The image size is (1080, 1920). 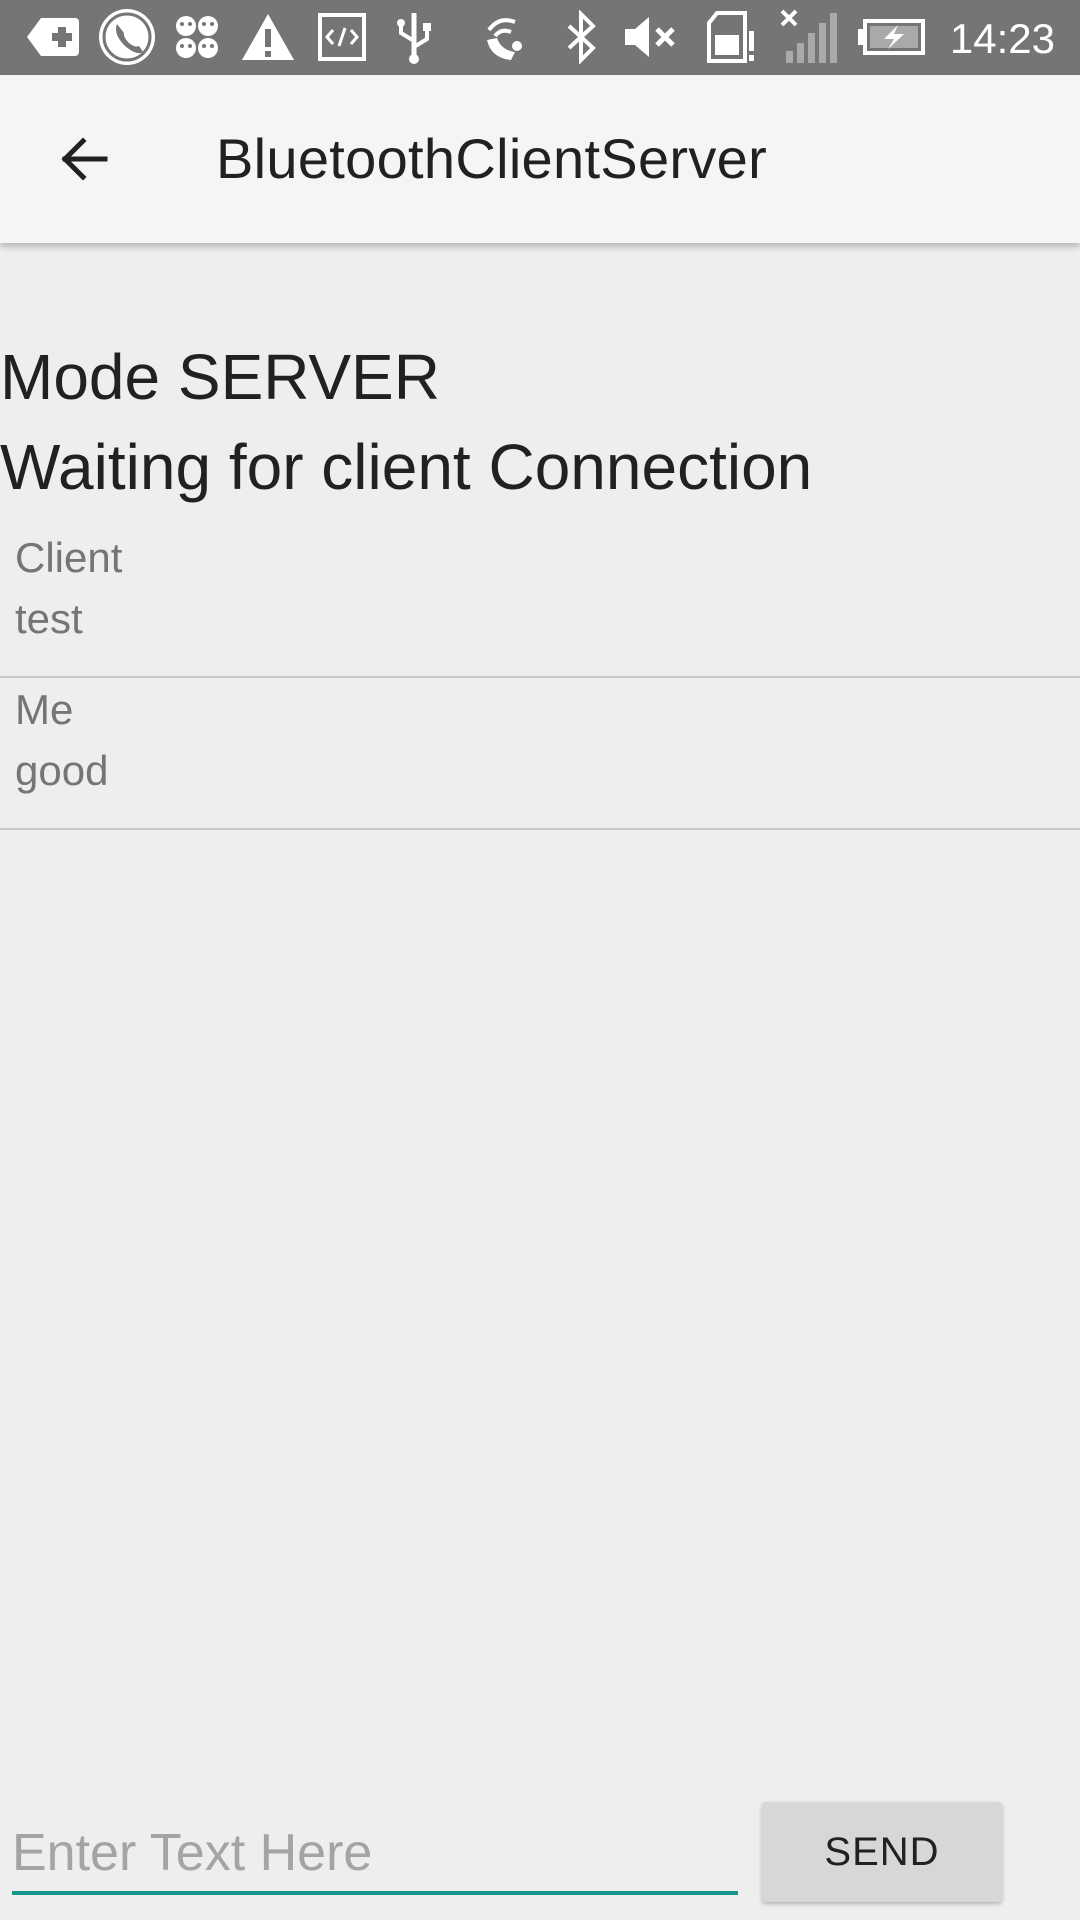 What do you see at coordinates (127, 37) in the screenshot?
I see `phone-off-icon` at bounding box center [127, 37].